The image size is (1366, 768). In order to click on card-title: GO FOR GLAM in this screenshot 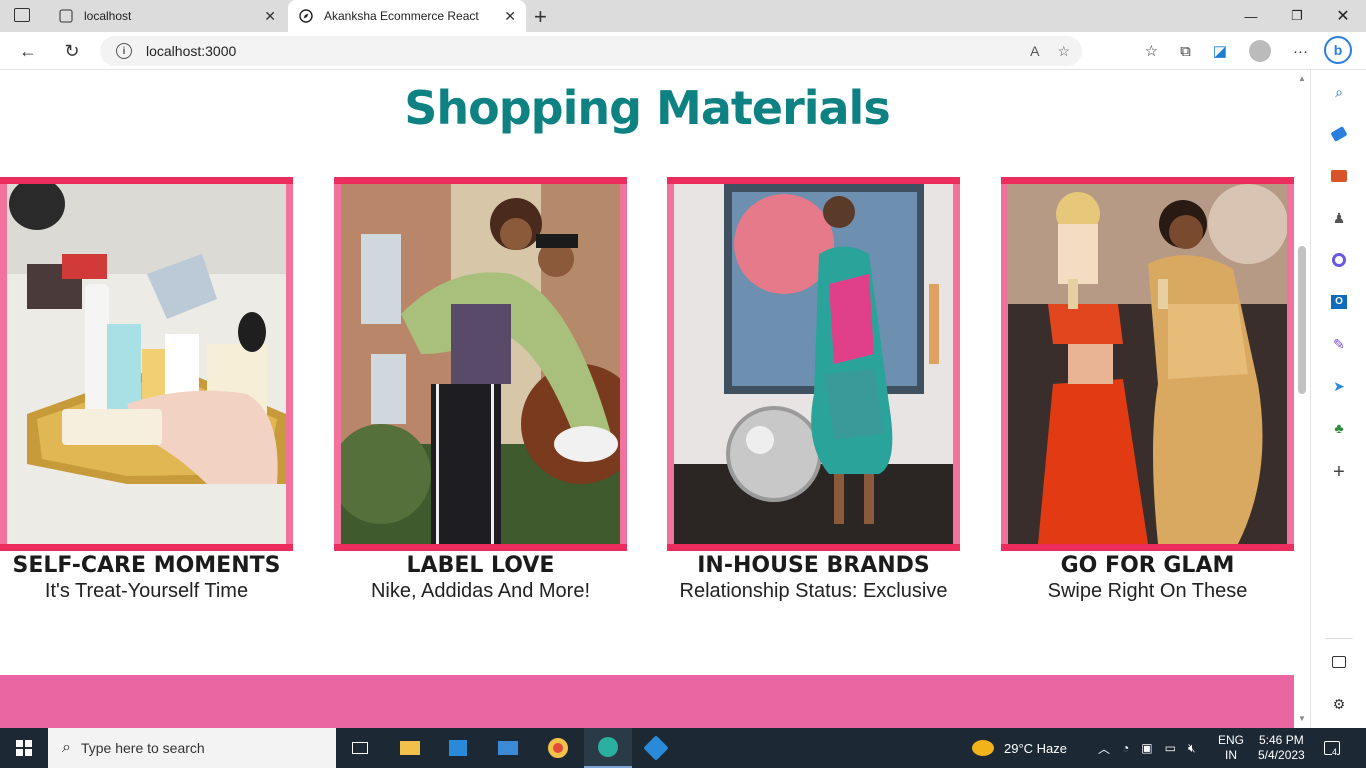, I will do `click(1147, 565)`.